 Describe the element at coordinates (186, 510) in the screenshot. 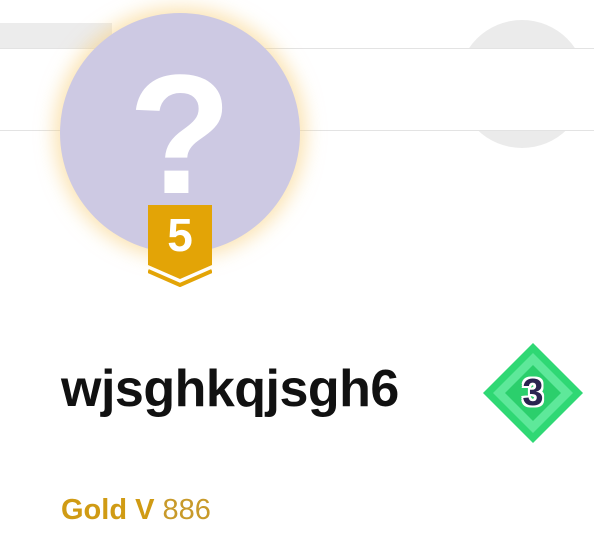

I see `league-points: 886` at that location.